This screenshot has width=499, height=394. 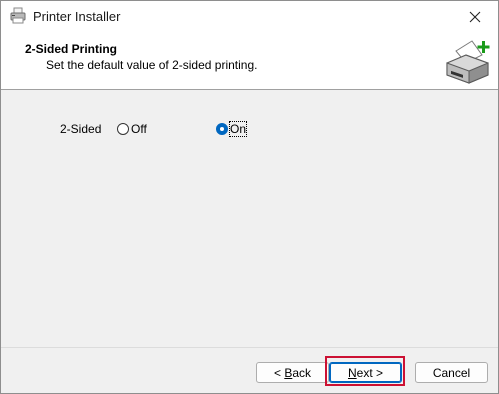 What do you see at coordinates (139, 129) in the screenshot?
I see `radio-off-label: Off` at bounding box center [139, 129].